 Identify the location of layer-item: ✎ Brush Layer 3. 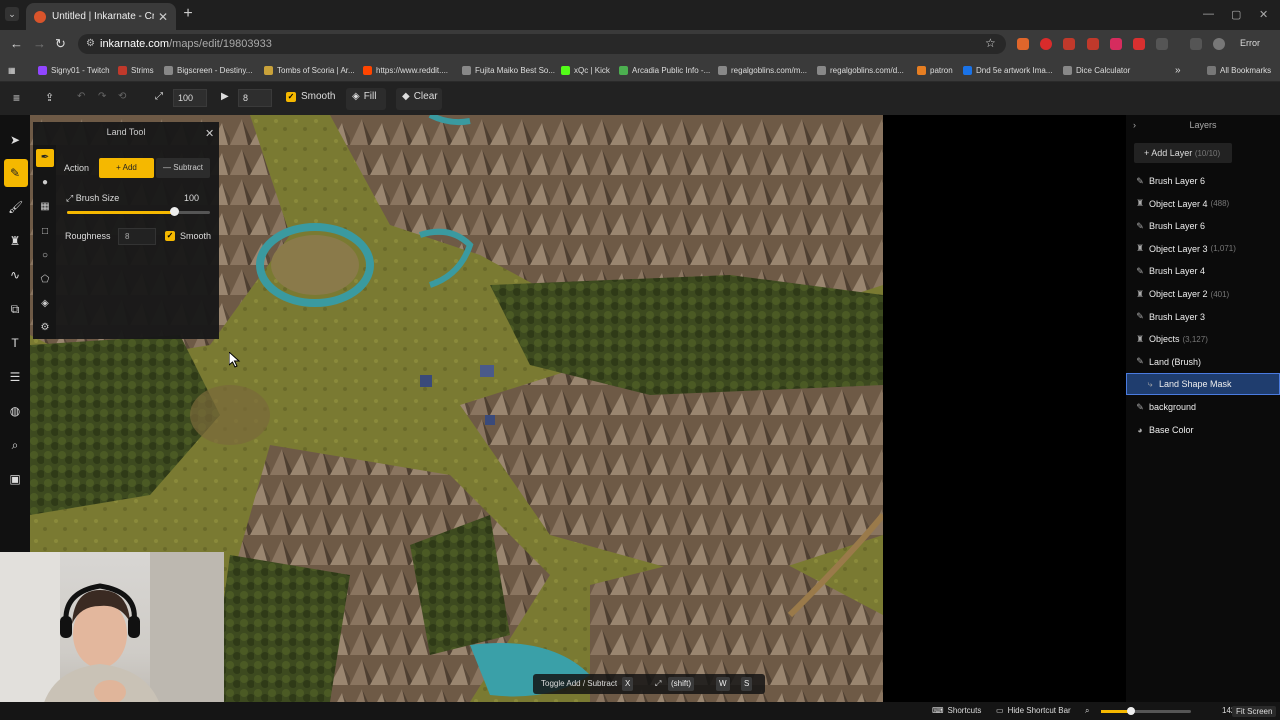
(1203, 317).